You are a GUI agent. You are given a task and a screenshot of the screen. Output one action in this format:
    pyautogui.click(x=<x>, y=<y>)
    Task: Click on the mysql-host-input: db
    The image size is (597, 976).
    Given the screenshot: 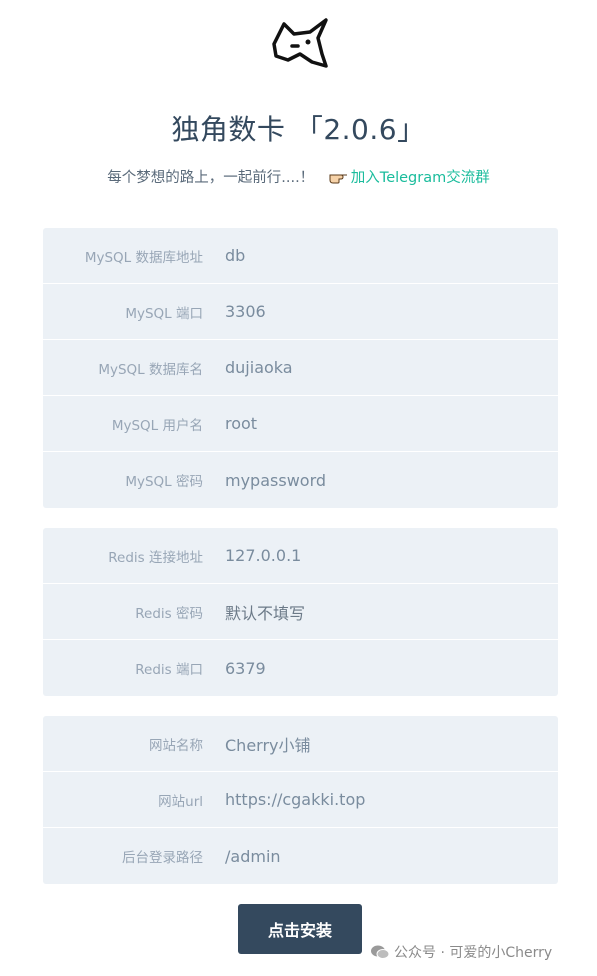 What is the action you would take?
    pyautogui.click(x=235, y=255)
    